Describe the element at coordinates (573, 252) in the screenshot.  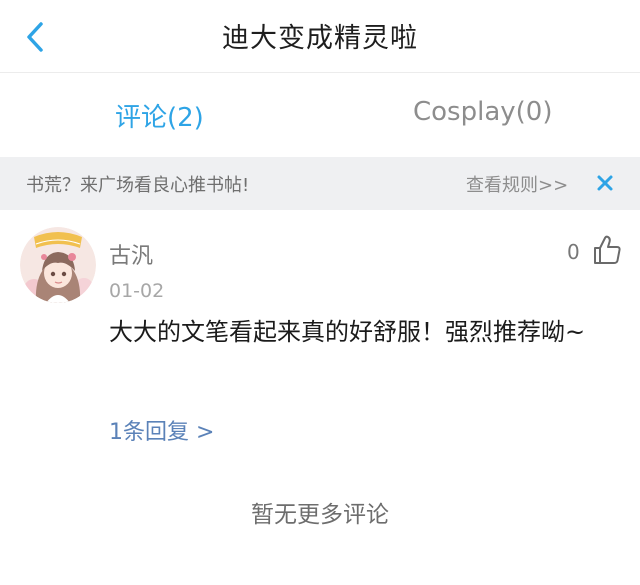
I see `like-count: 0` at that location.